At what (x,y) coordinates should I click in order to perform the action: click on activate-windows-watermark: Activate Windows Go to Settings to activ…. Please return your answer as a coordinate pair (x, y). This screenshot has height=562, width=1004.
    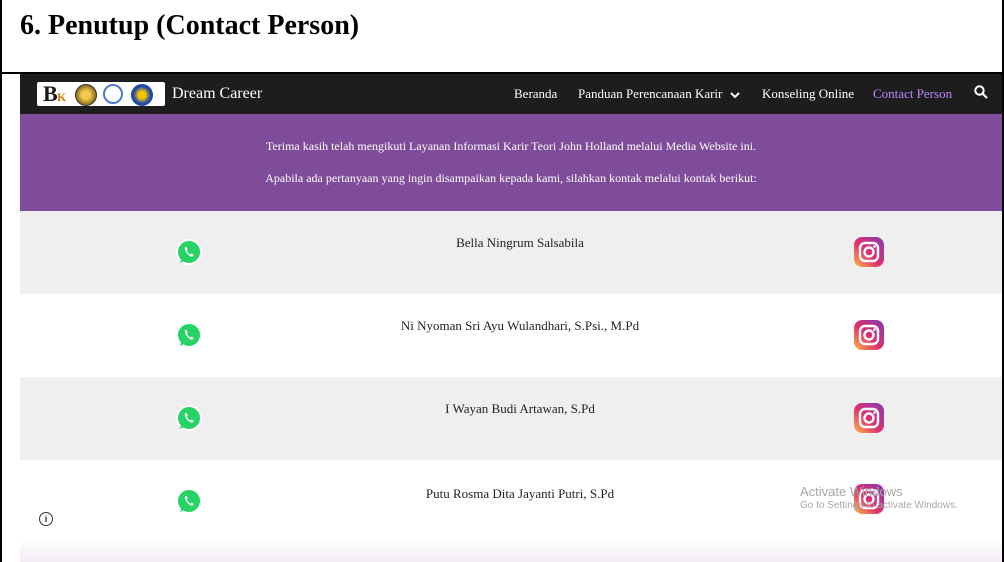
    Looking at the image, I should click on (879, 497).